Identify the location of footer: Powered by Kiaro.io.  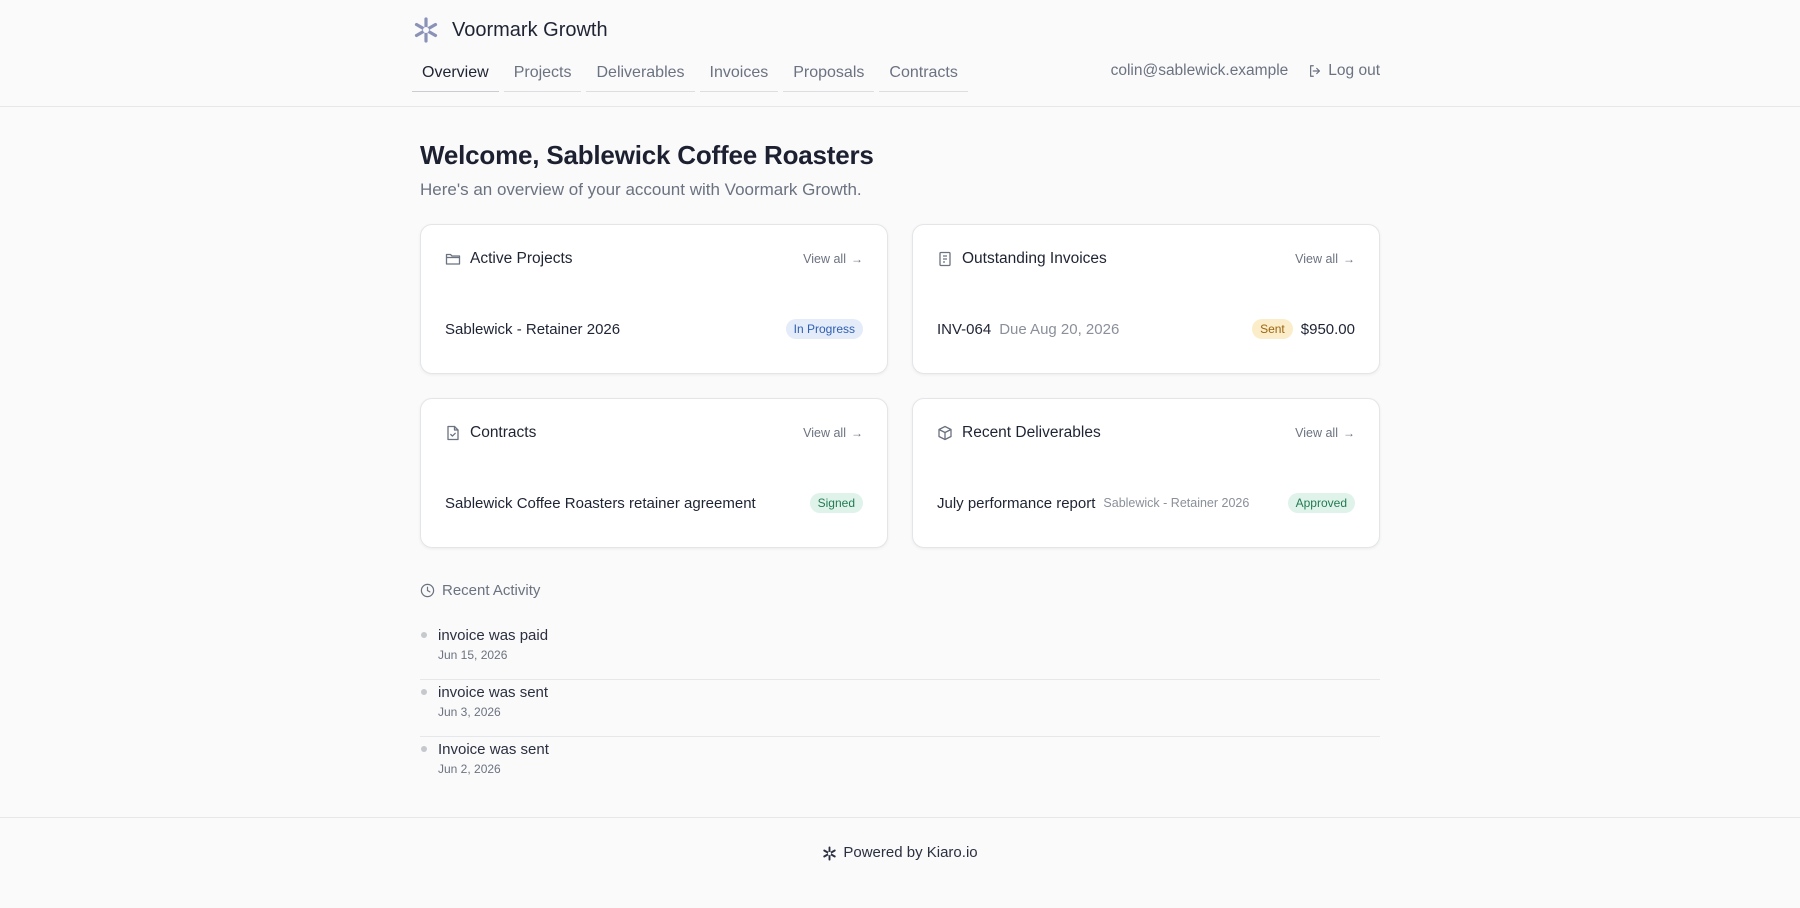
(900, 862).